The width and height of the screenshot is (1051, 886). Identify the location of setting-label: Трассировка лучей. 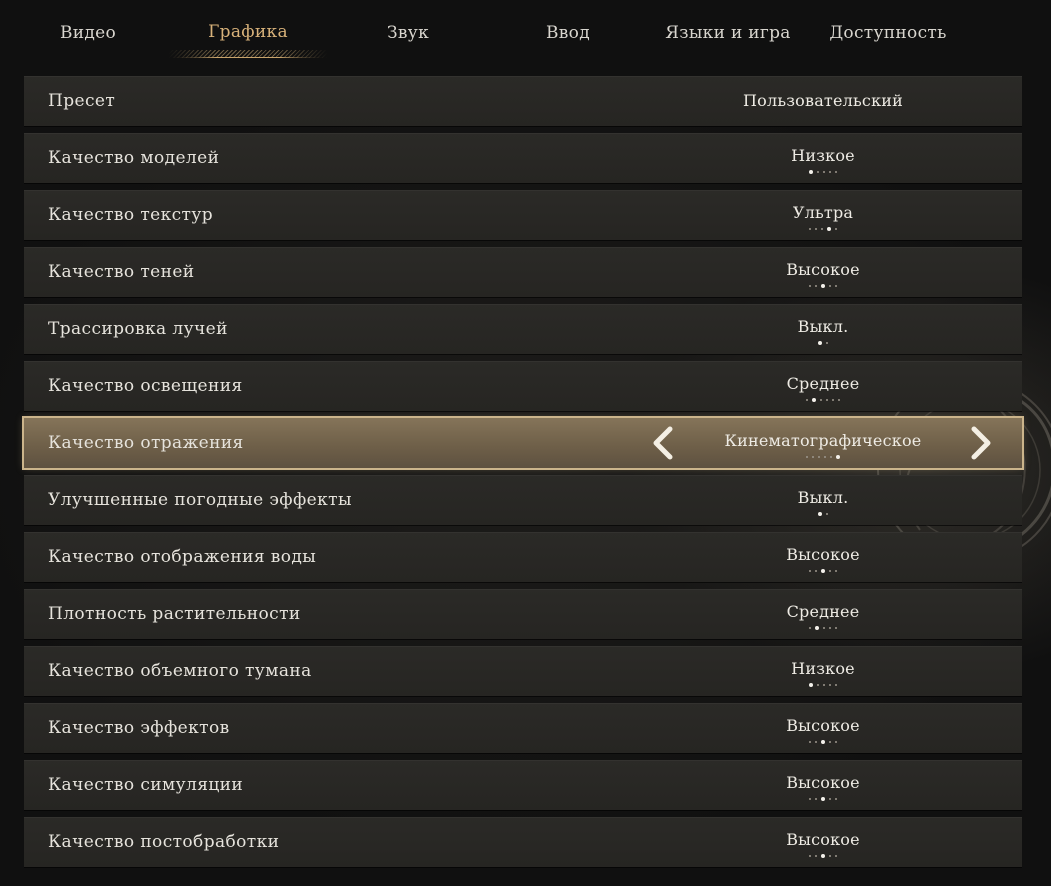
(138, 329).